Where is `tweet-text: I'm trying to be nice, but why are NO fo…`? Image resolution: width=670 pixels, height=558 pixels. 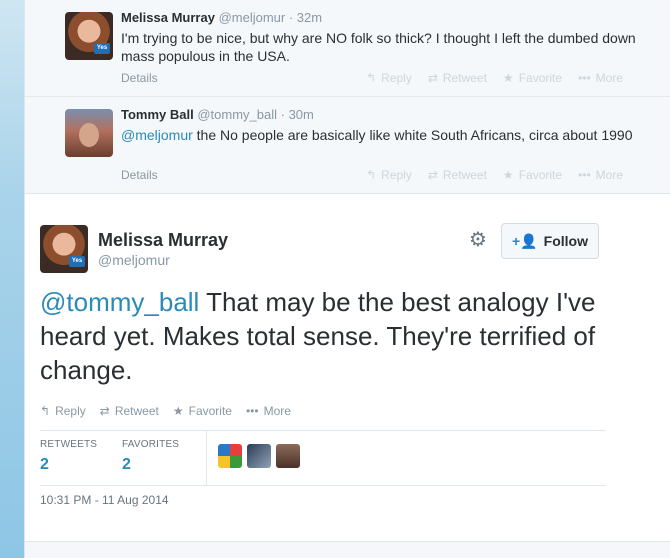
tweet-text: I'm trying to be nice, but why are NO fo… is located at coordinates (381, 47).